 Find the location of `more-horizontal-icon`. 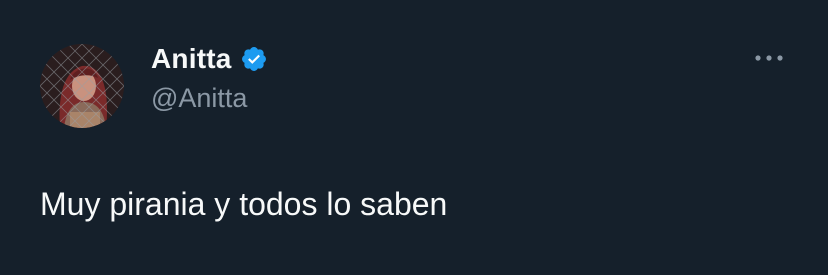

more-horizontal-icon is located at coordinates (769, 58).